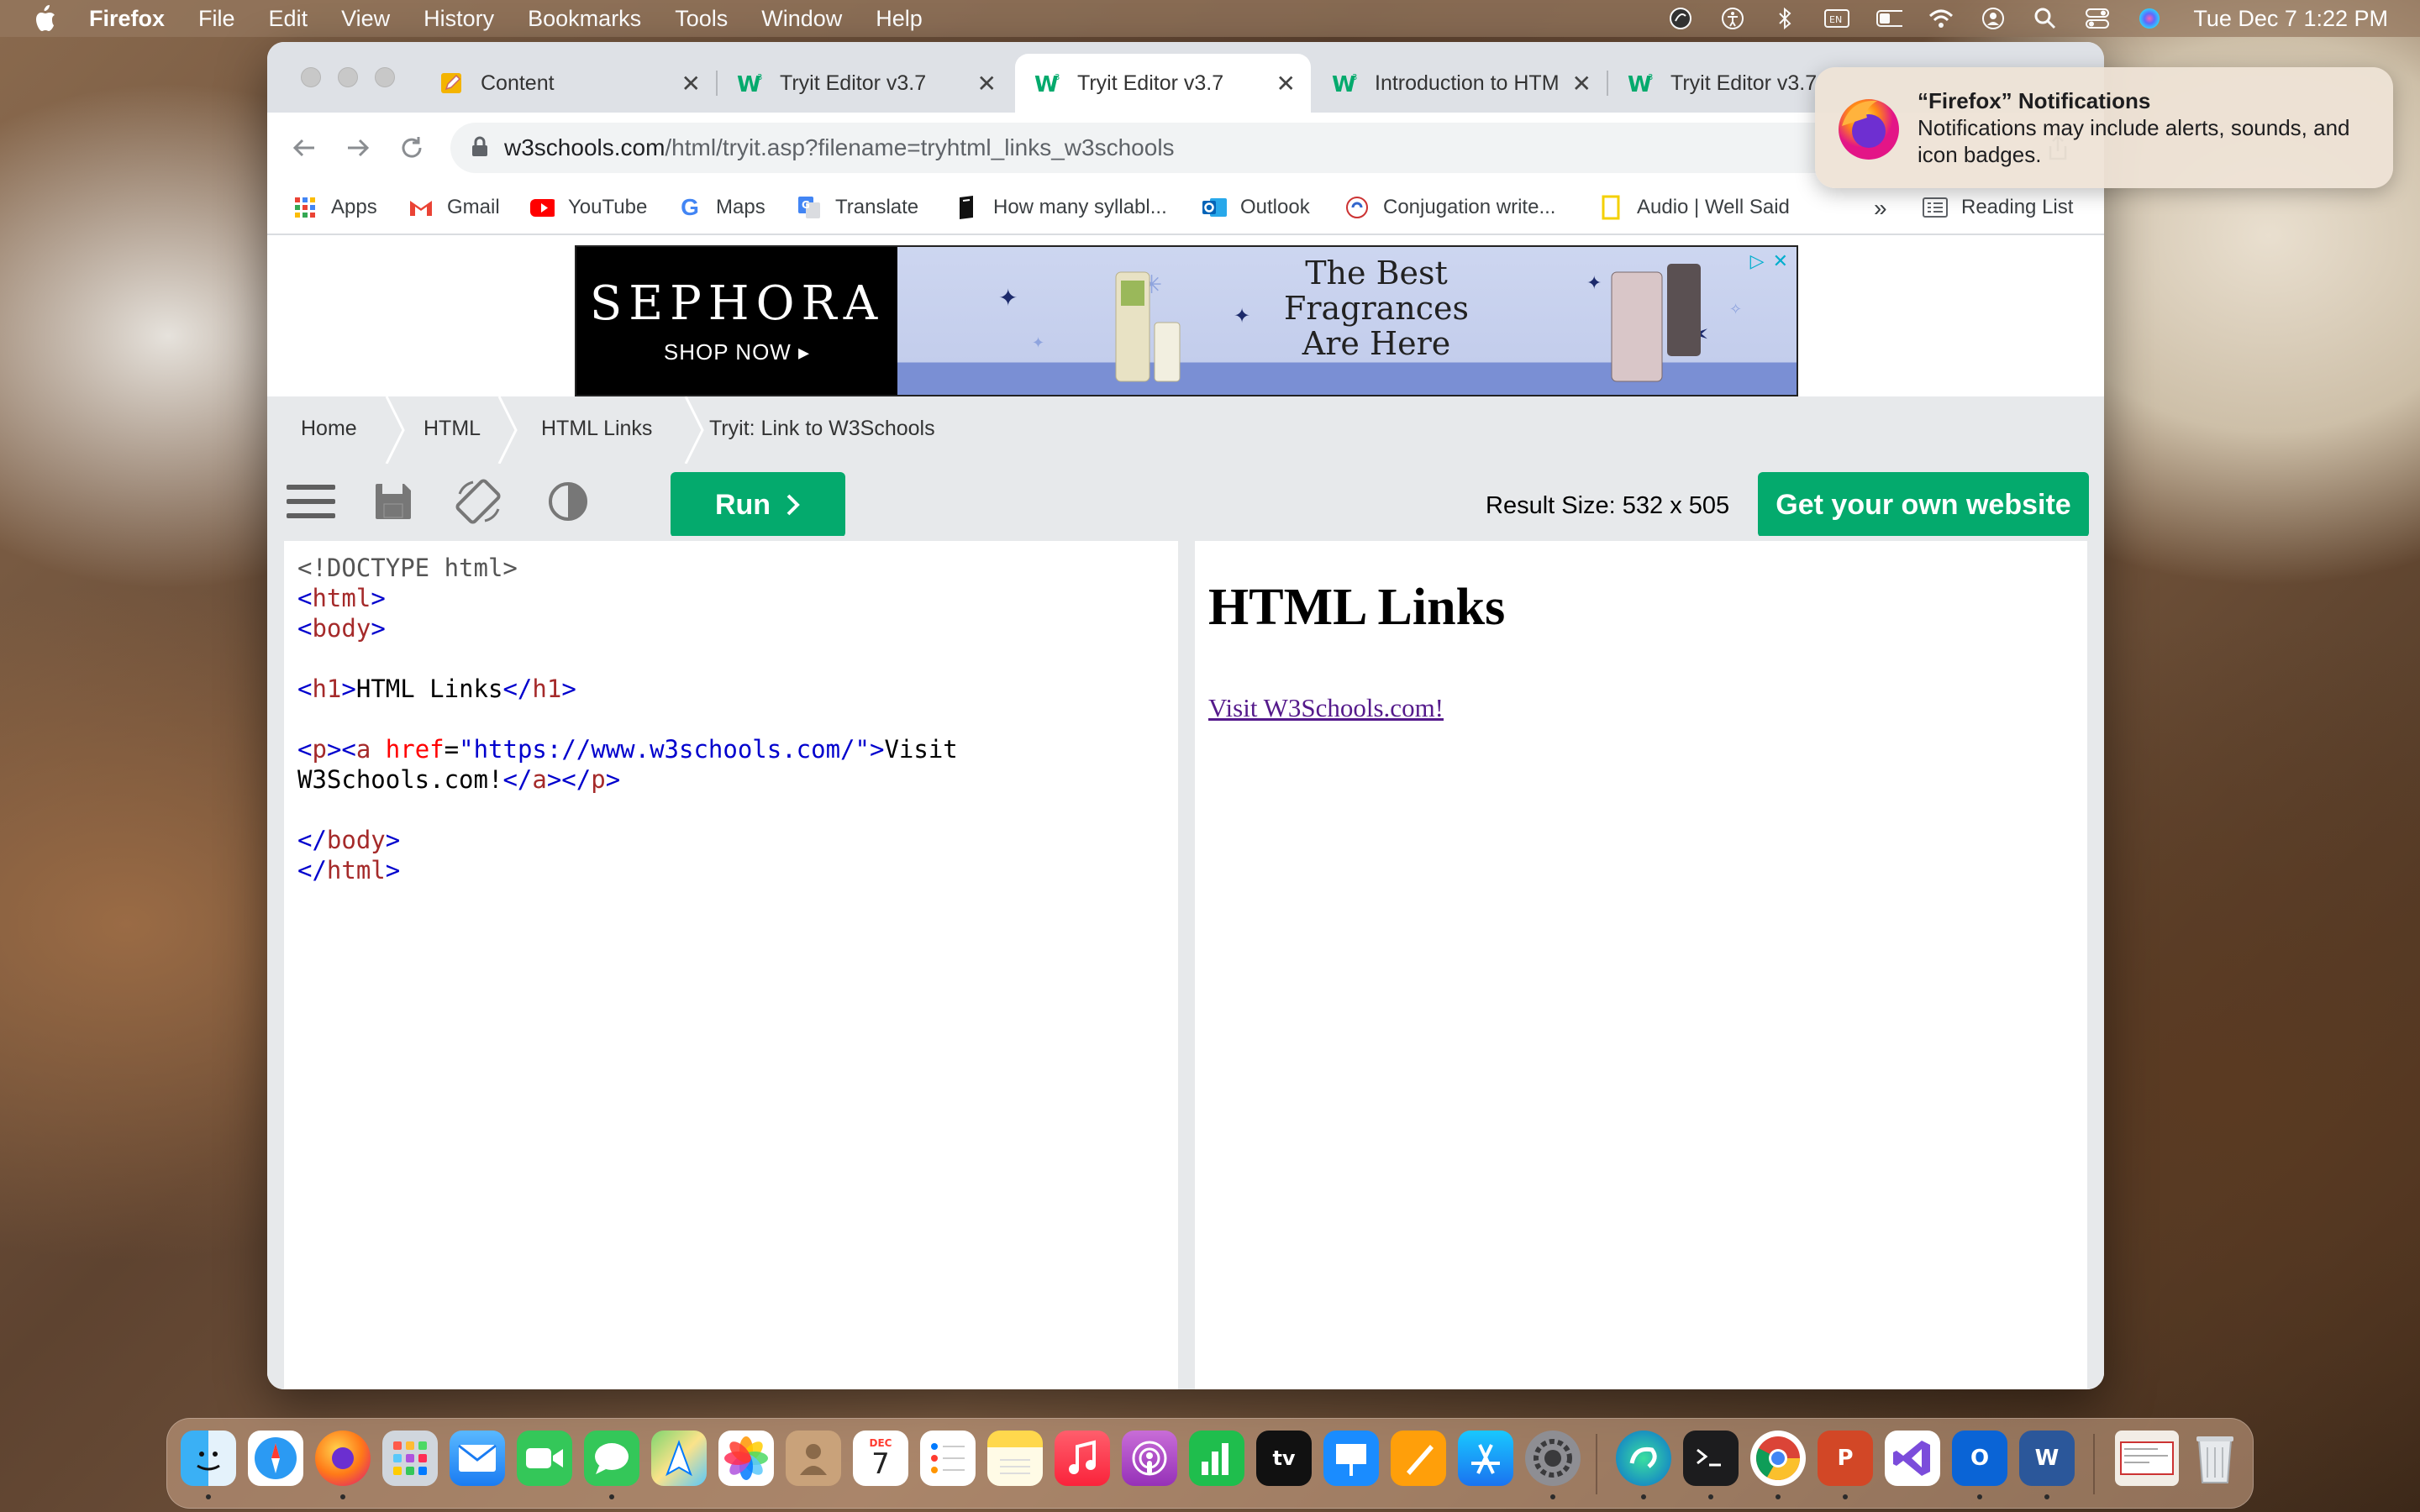 This screenshot has width=2420, height=1512. Describe the element at coordinates (948, 1458) in the screenshot. I see `reminders-icon` at that location.